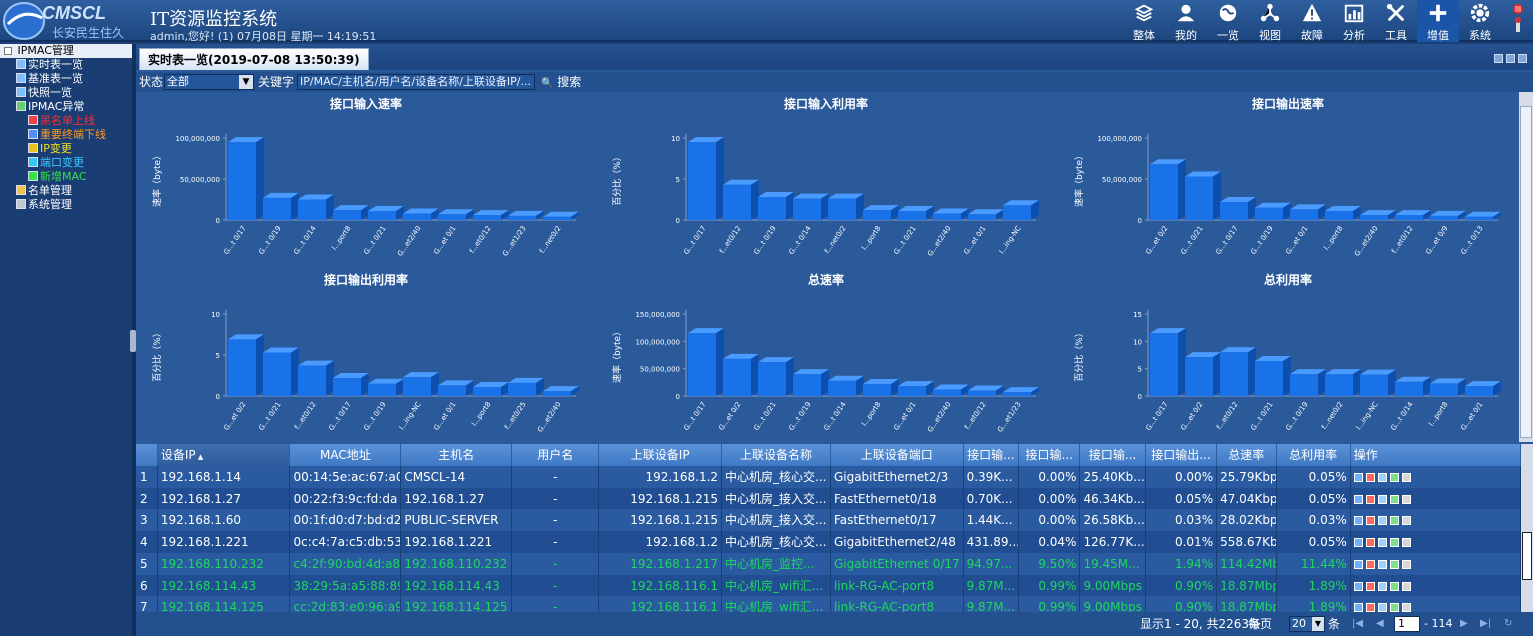  What do you see at coordinates (66, 205) in the screenshot?
I see `sidebar-item: 系统管理` at bounding box center [66, 205].